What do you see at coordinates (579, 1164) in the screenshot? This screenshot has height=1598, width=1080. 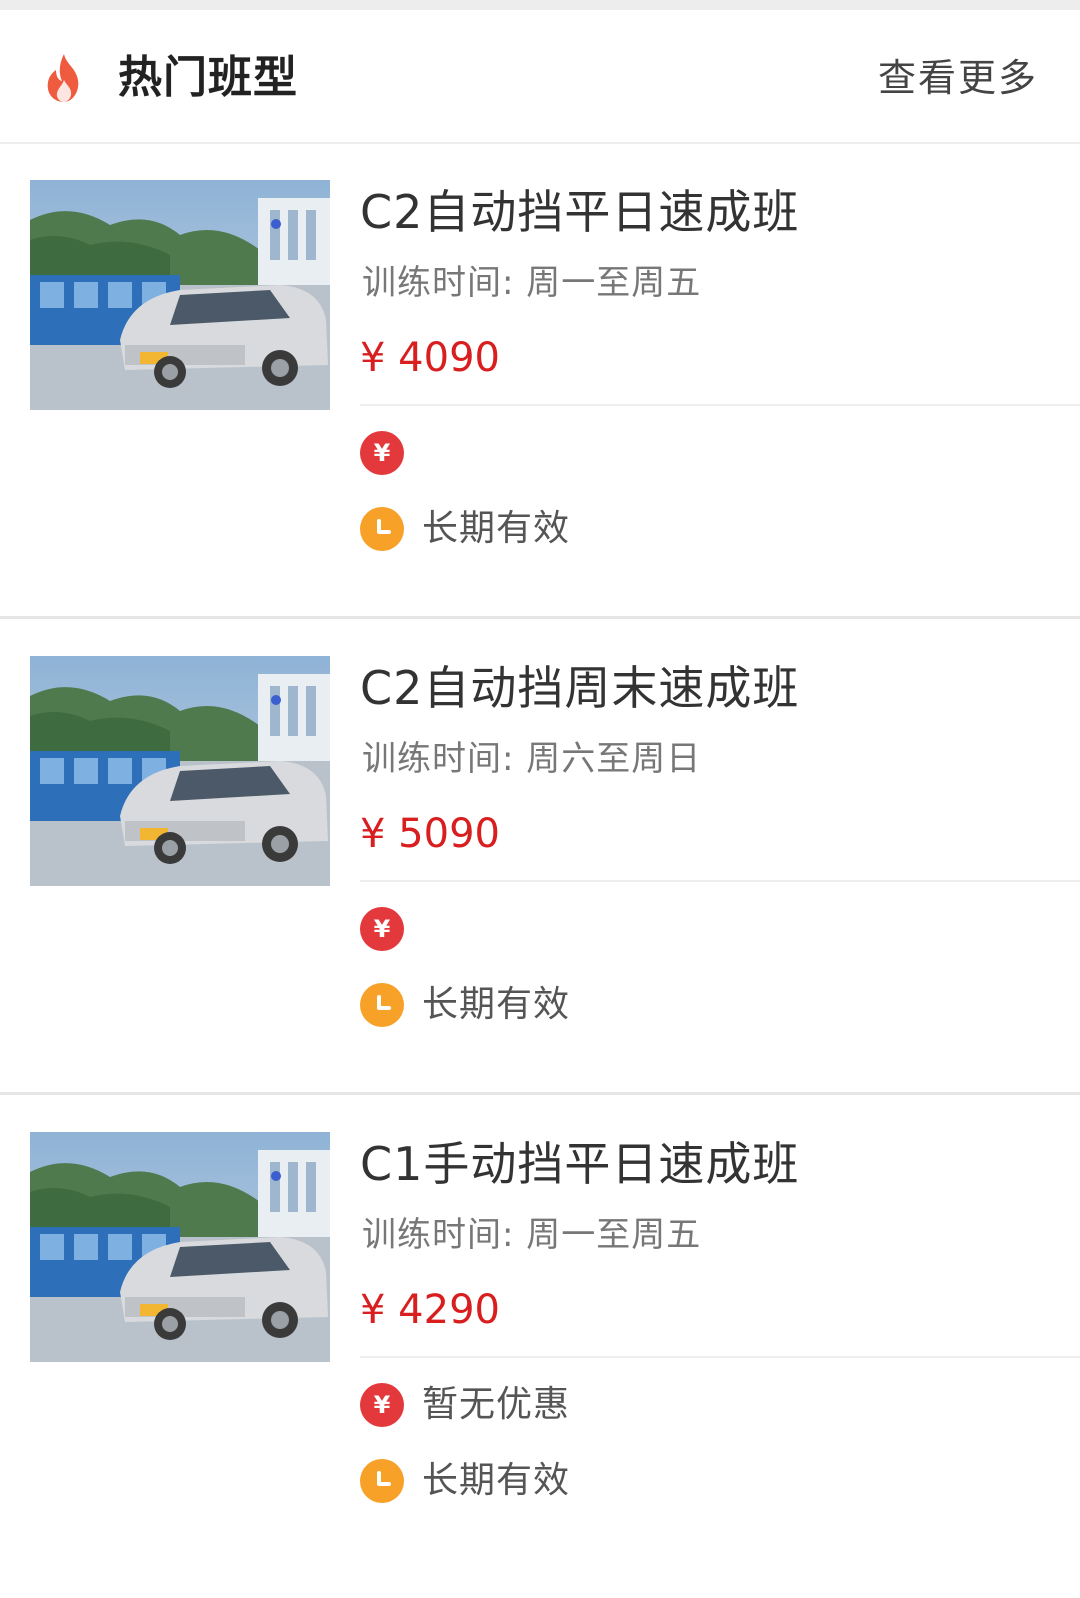 I see `course-title: C1手动挡平日速成班` at bounding box center [579, 1164].